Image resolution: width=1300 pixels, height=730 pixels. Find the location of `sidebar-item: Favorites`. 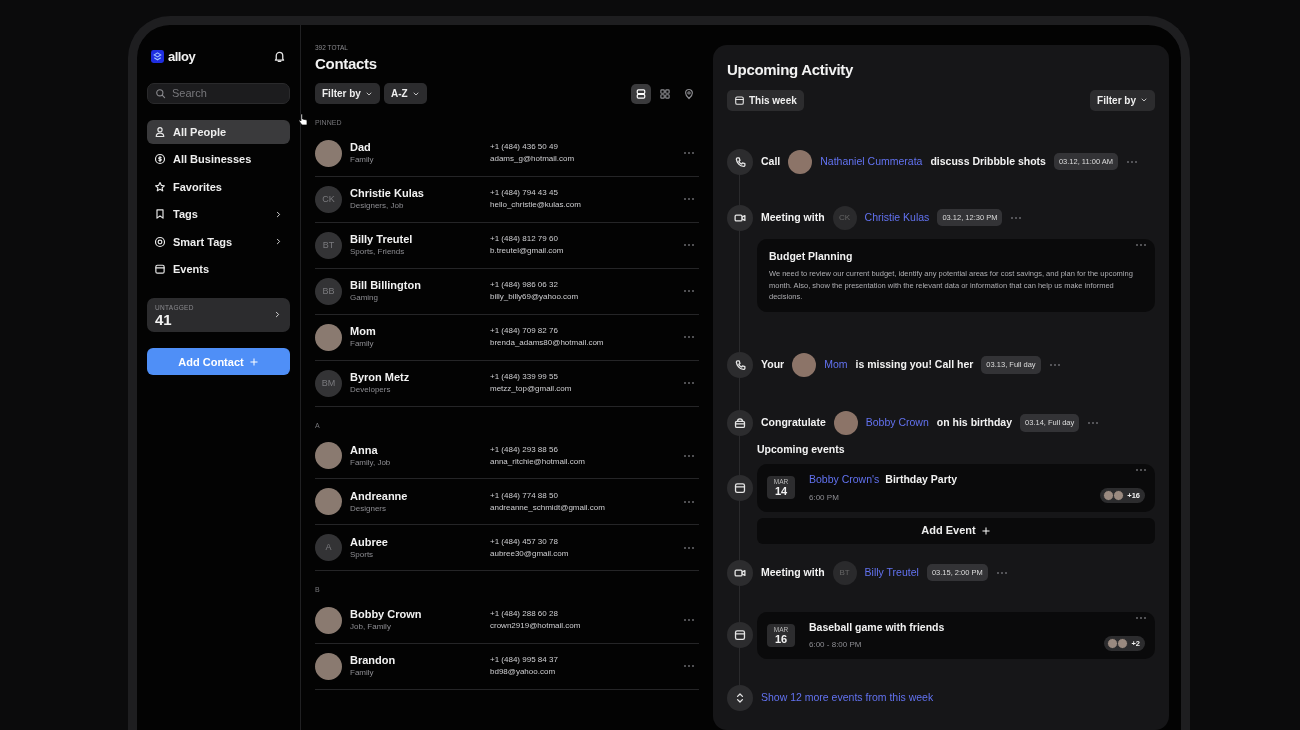

sidebar-item: Favorites is located at coordinates (218, 186).